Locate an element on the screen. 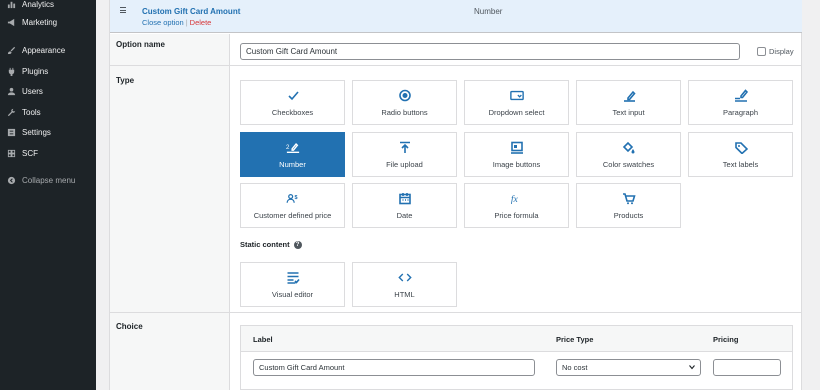 Image resolution: width=820 pixels, height=390 pixels. type-tile-checkboxes: Checkboxes is located at coordinates (292, 102).